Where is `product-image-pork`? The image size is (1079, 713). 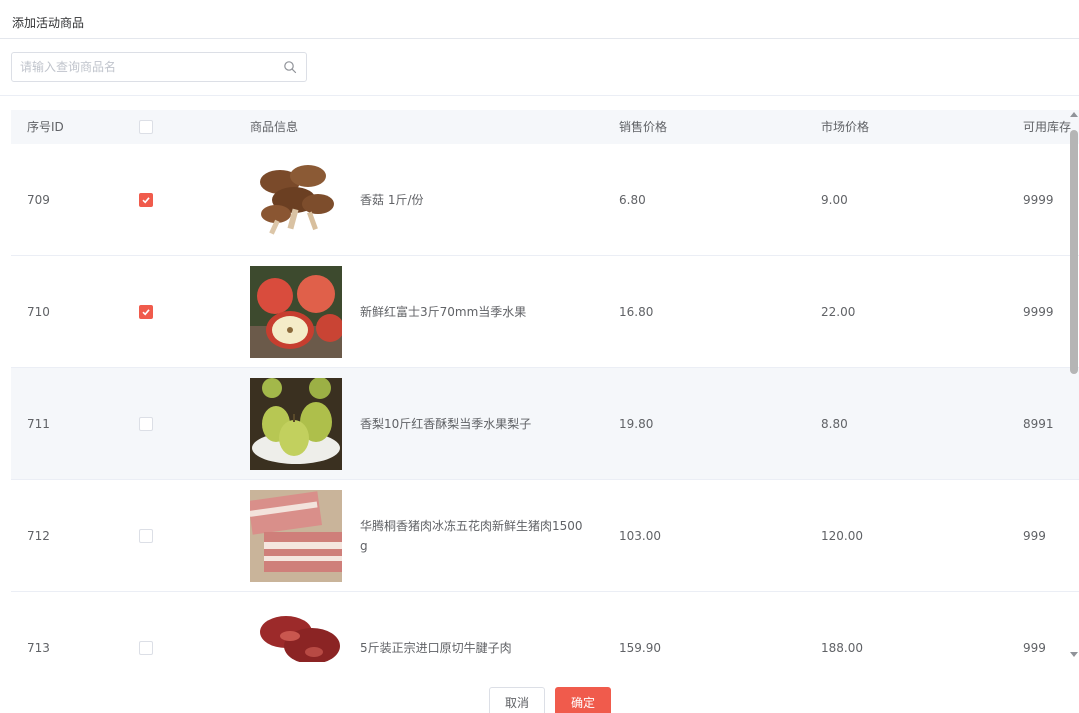
product-image-pork is located at coordinates (296, 535).